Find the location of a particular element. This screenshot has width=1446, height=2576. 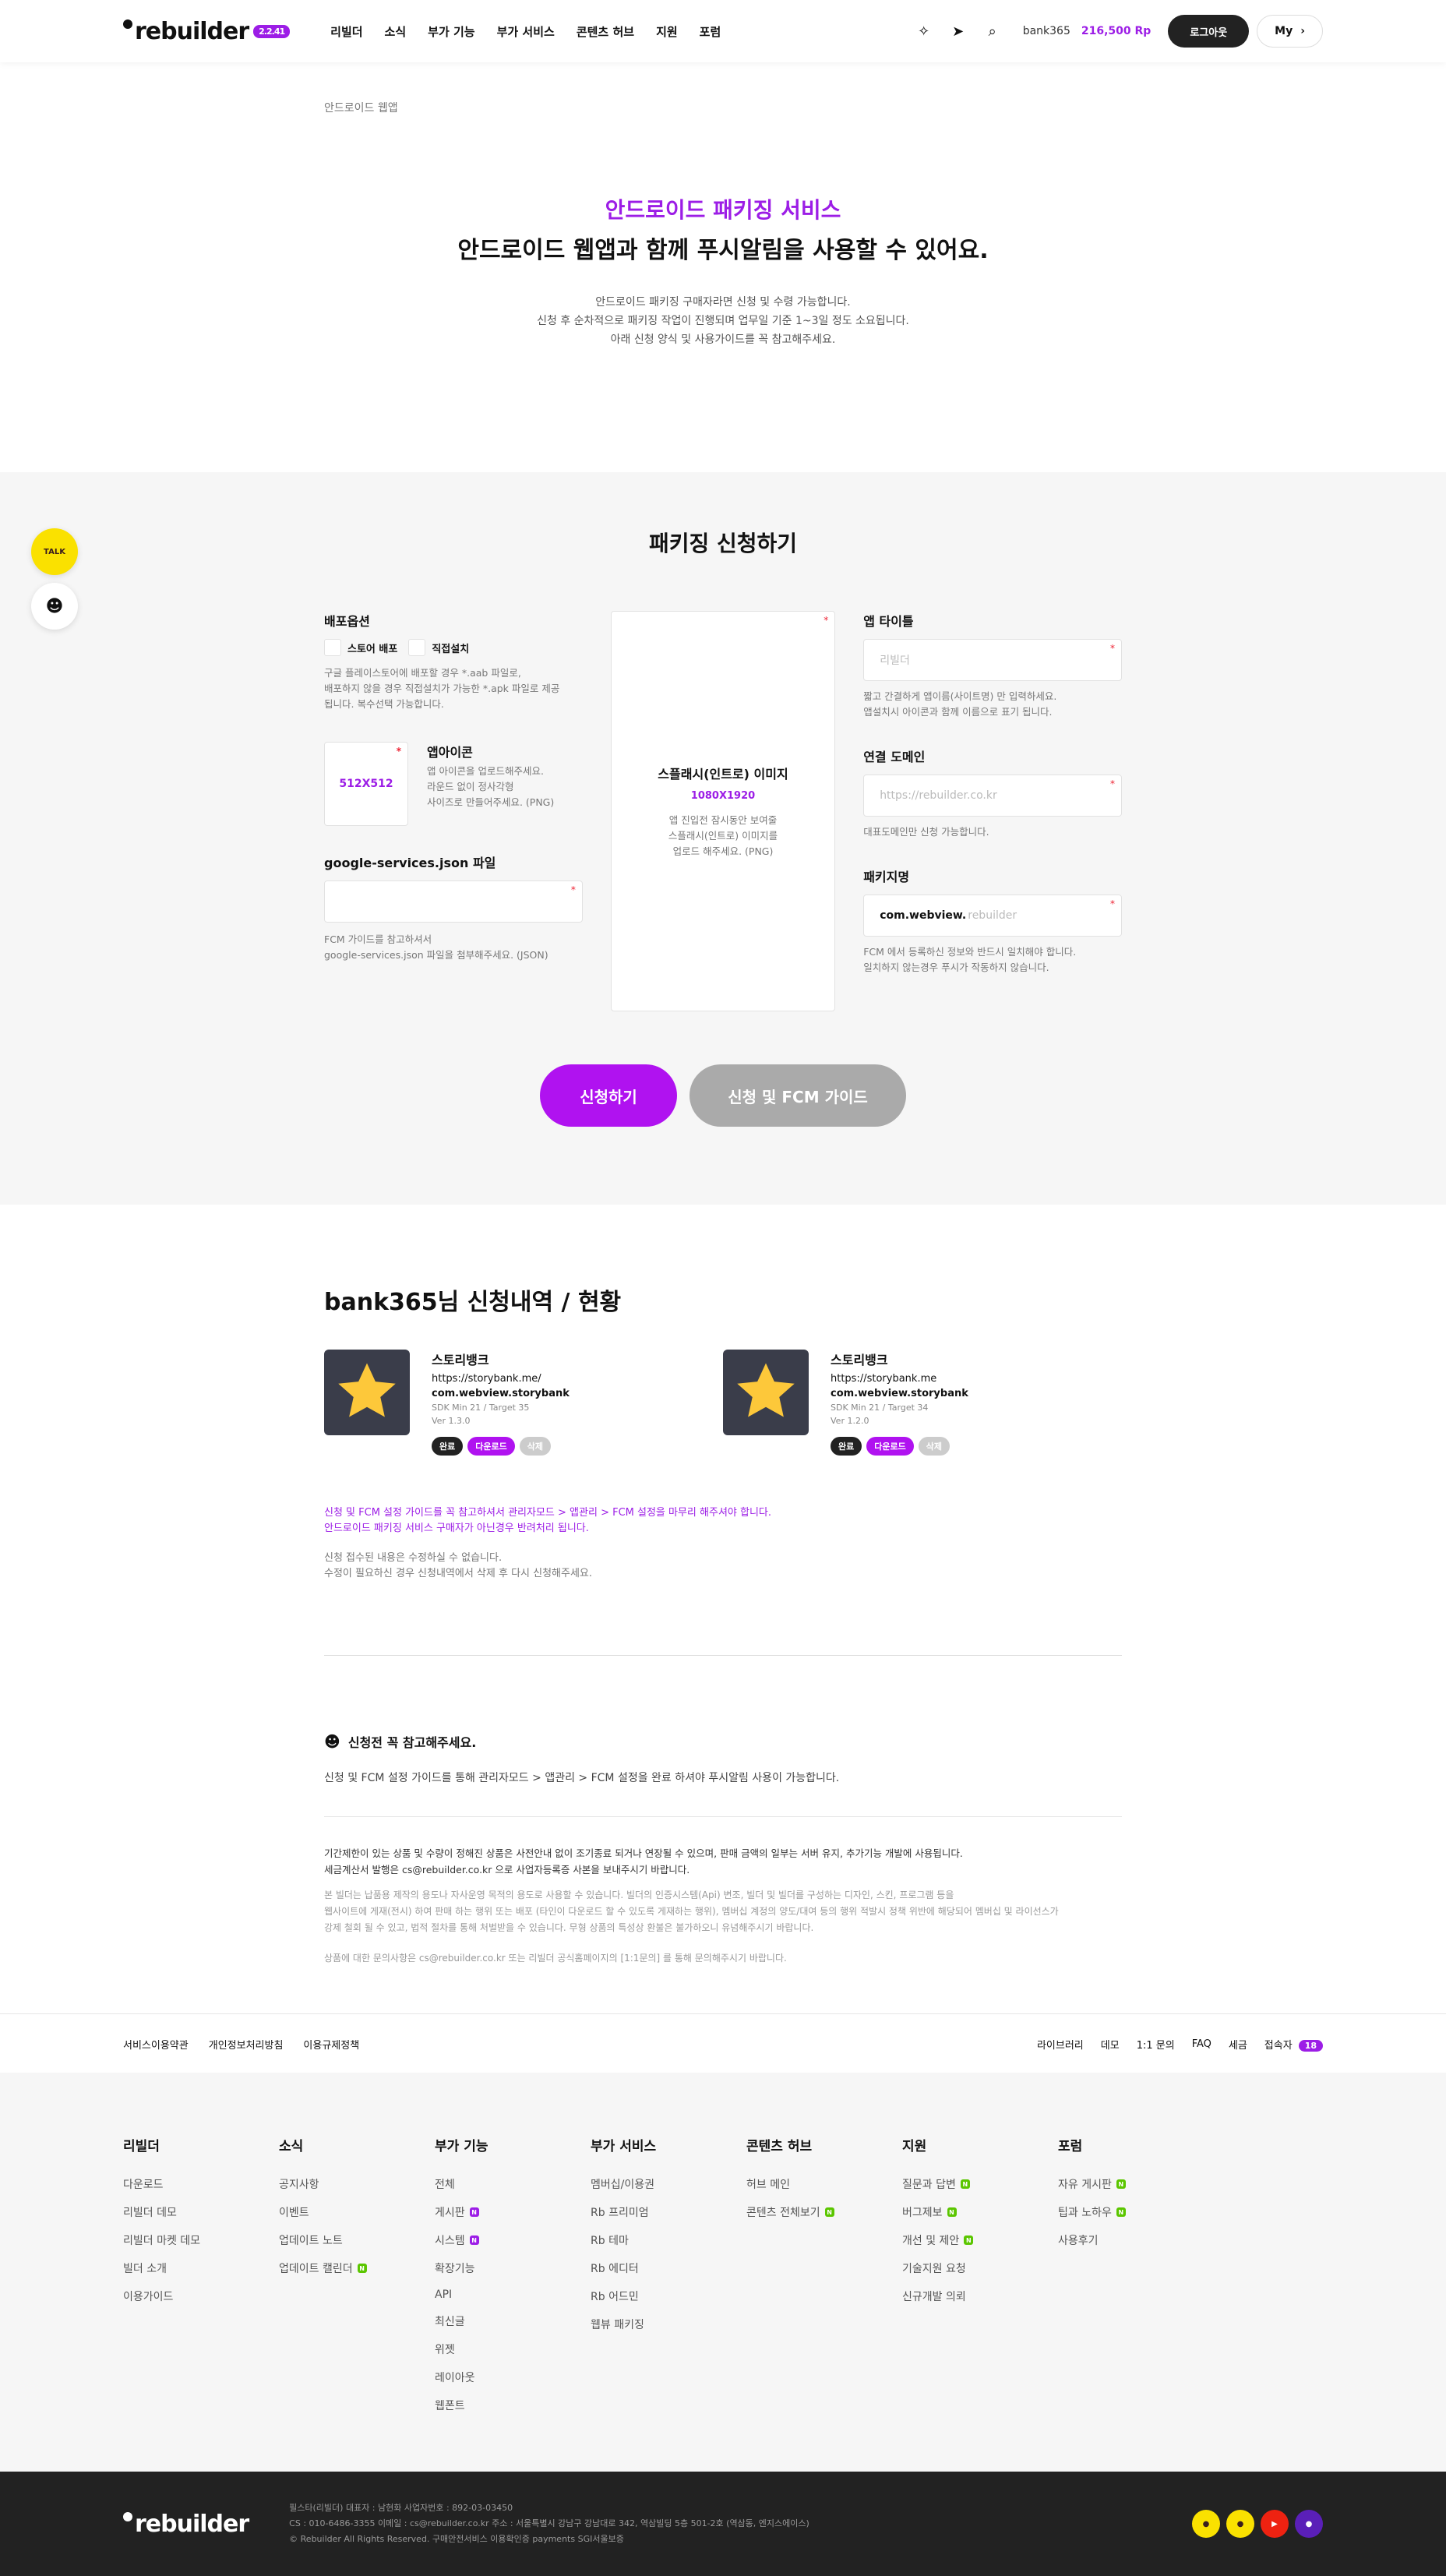

search-icon: ⌕ is located at coordinates (993, 31).